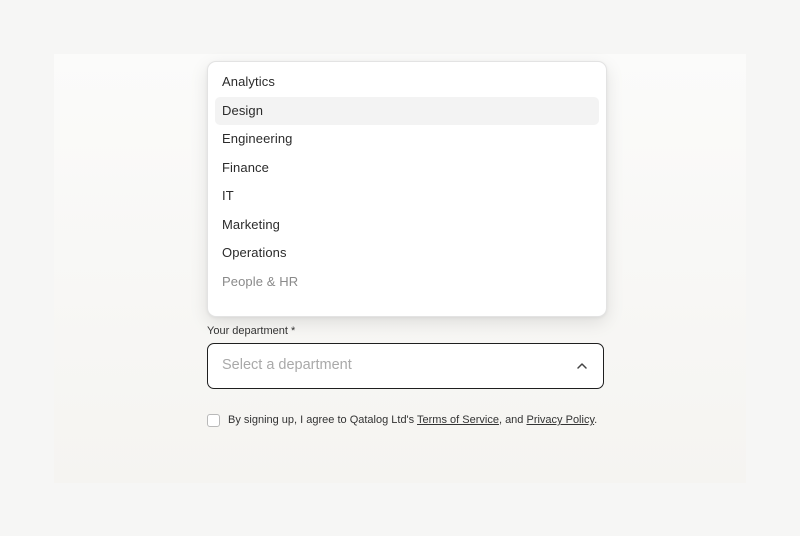 This screenshot has height=536, width=800. Describe the element at coordinates (407, 253) in the screenshot. I see `option-operations: Operations` at that location.